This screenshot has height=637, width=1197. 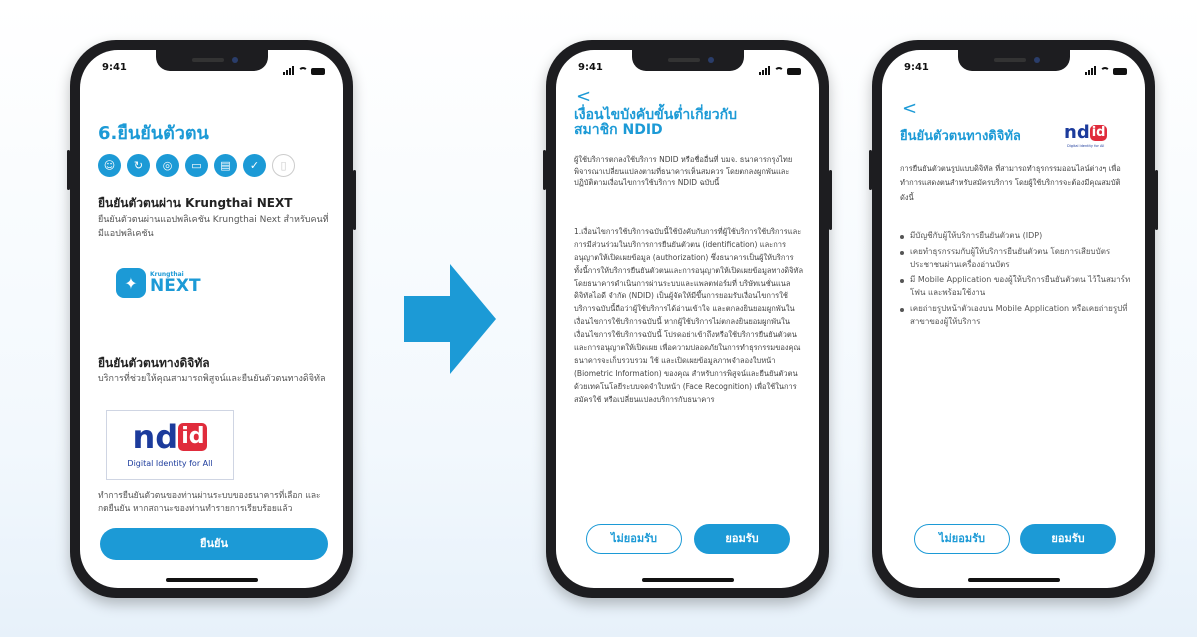 What do you see at coordinates (1016, 236) in the screenshot?
I see `requirement-item: มีบัญชีกับผู้ให้บริการยืนยันตัวตน (IDP)` at bounding box center [1016, 236].